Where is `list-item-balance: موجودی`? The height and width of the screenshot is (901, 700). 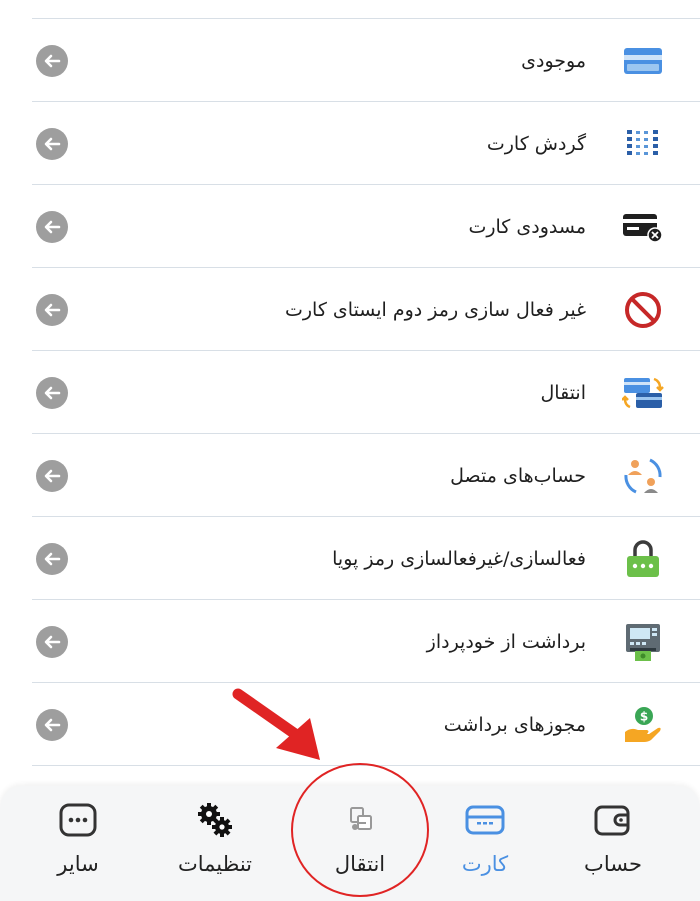
list-item-balance: موجودی is located at coordinates (350, 60).